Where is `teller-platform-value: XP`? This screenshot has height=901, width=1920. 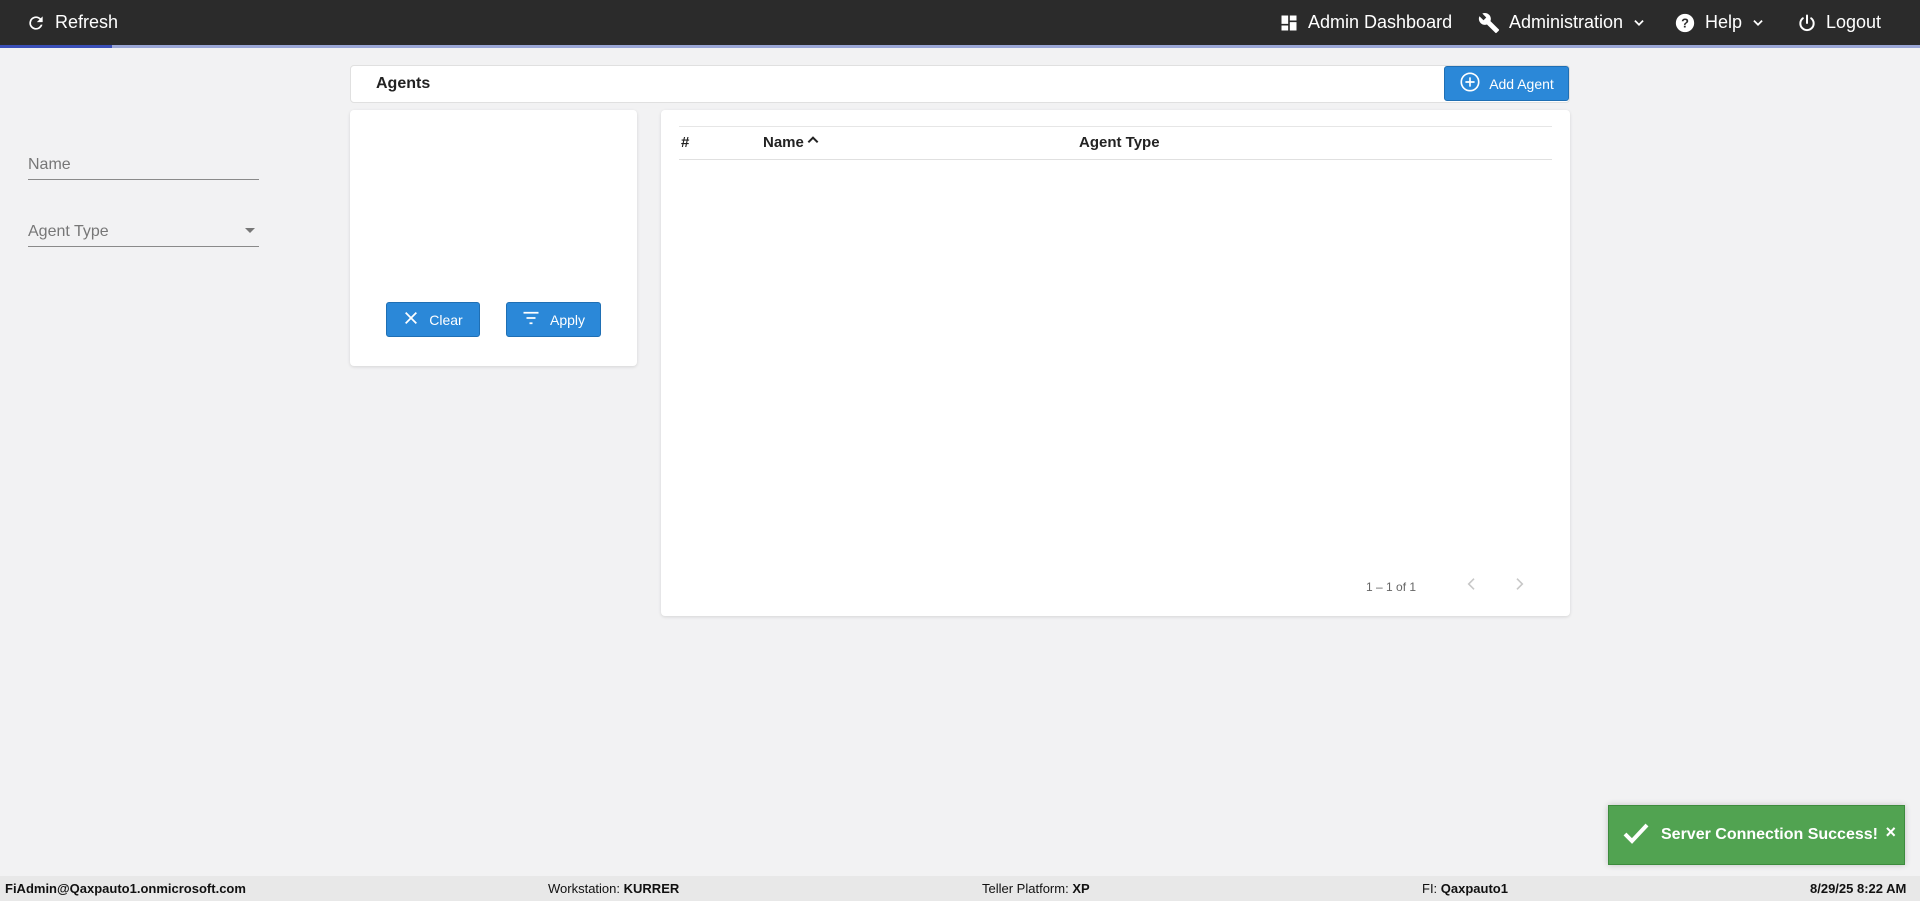 teller-platform-value: XP is located at coordinates (1081, 888).